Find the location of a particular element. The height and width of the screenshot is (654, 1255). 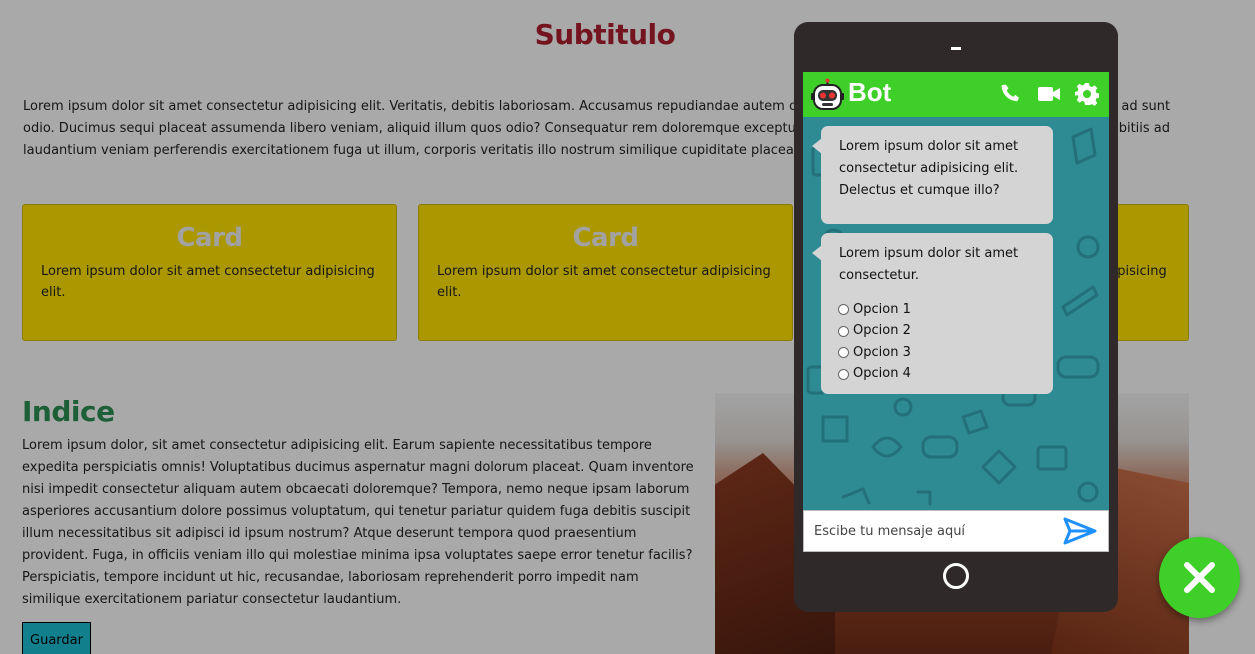

message-input-bar is located at coordinates (956, 531).